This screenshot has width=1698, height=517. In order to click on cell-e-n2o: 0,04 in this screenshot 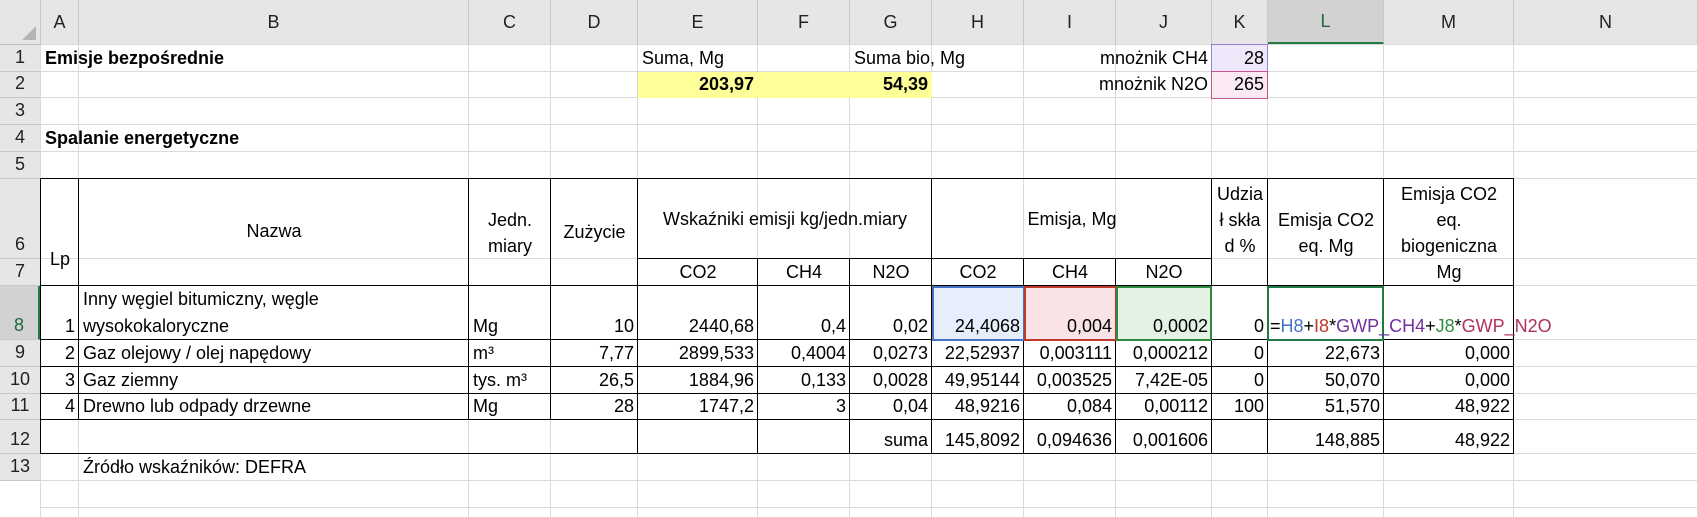, I will do `click(891, 407)`.